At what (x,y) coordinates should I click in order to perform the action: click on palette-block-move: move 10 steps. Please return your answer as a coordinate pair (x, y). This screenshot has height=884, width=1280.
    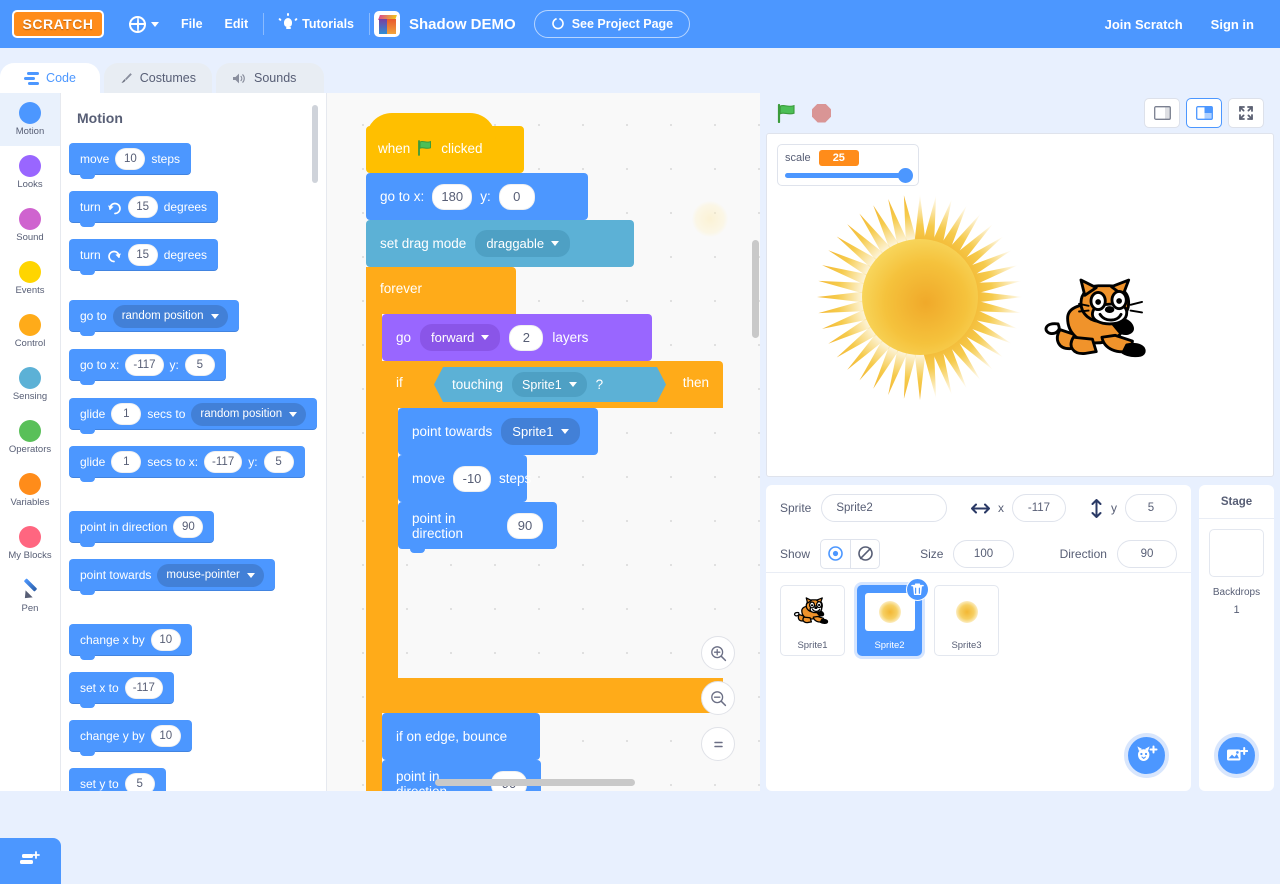
    Looking at the image, I should click on (130, 161).